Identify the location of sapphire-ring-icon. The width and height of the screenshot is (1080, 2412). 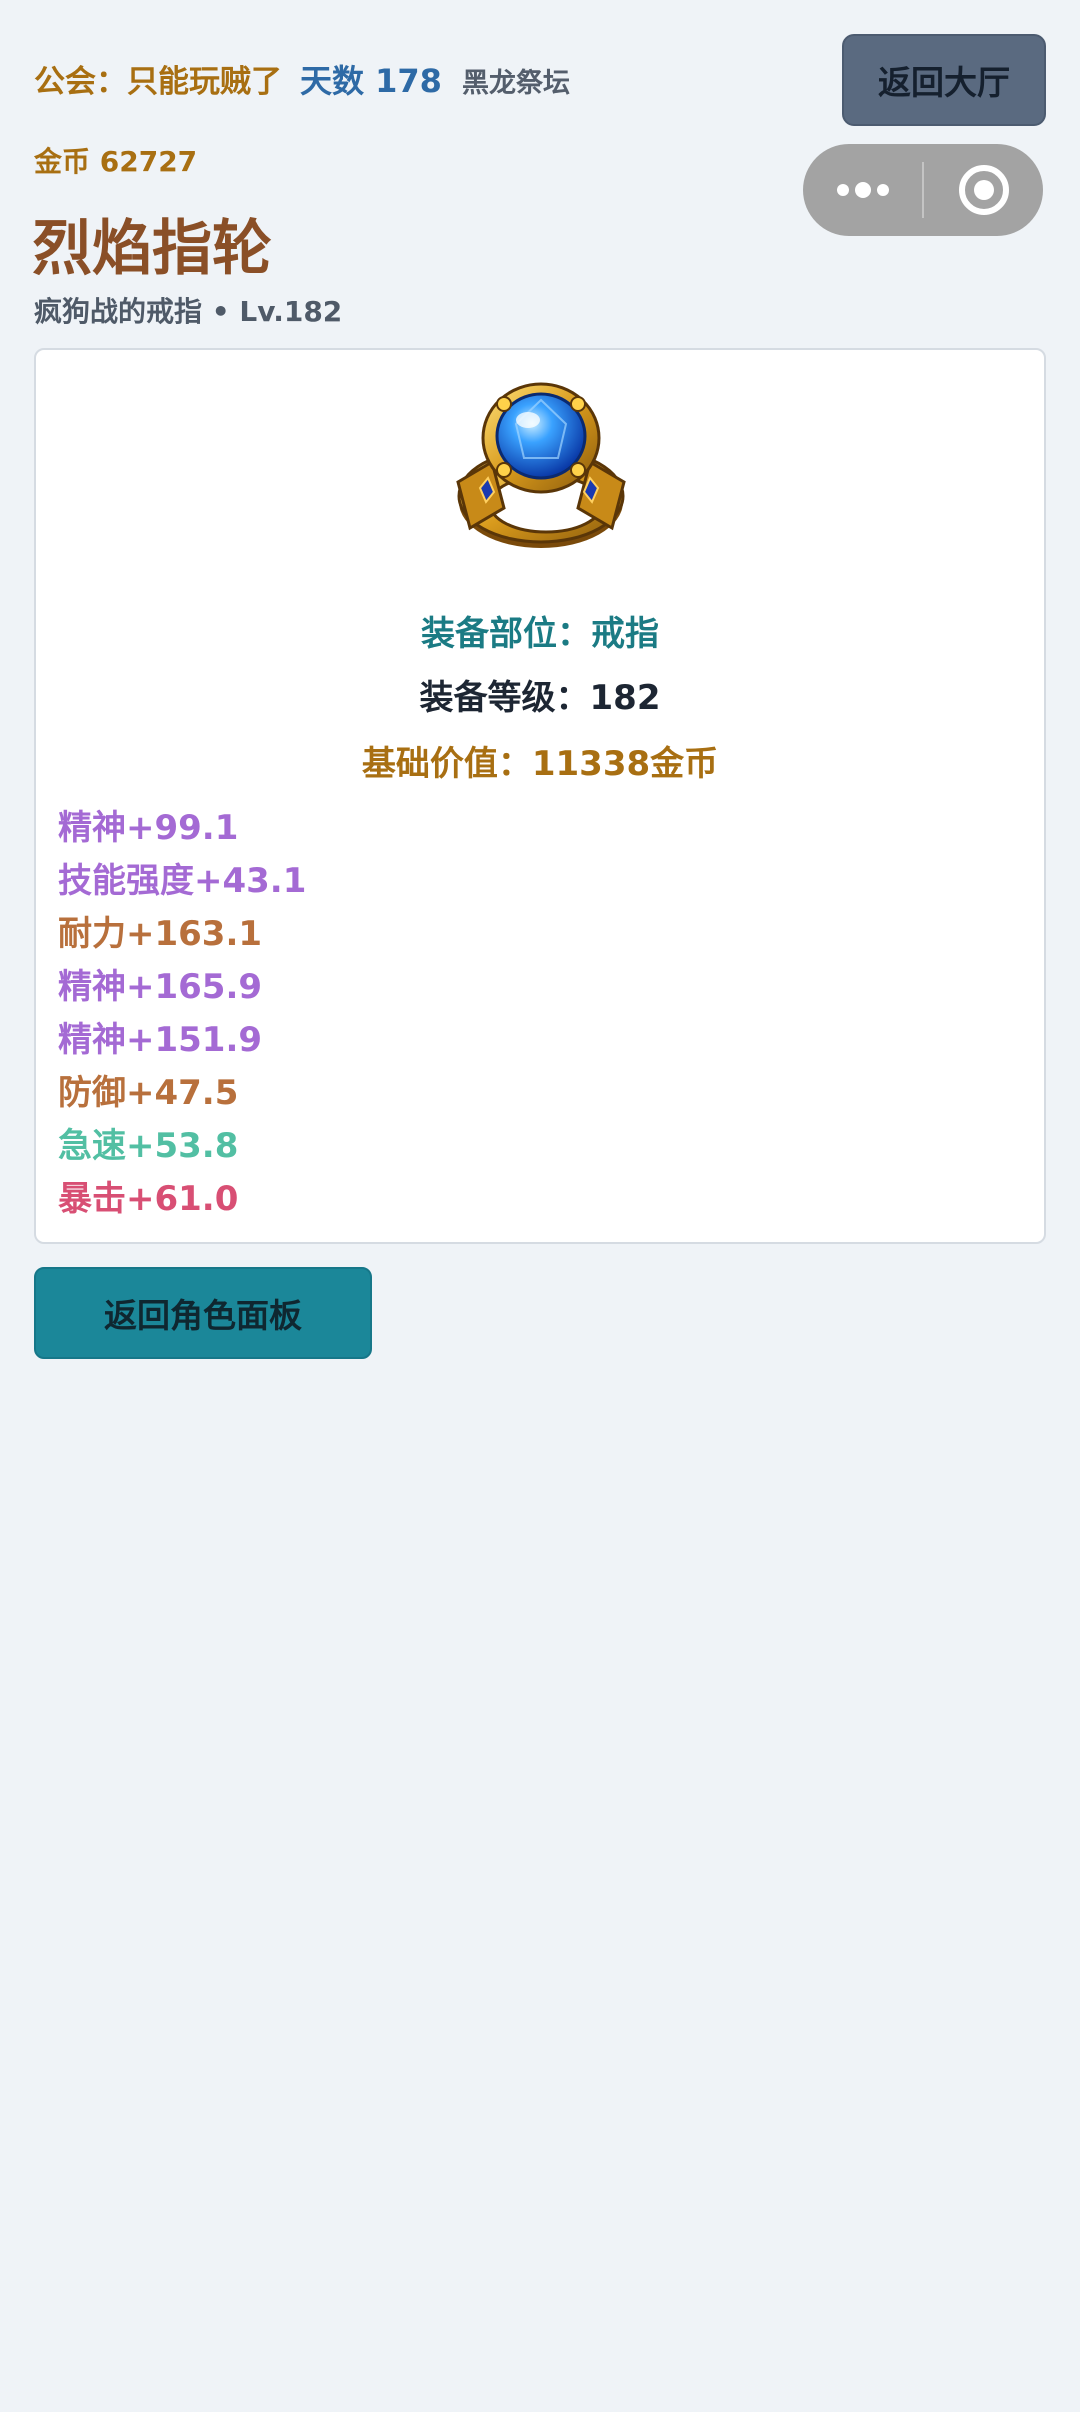
(541, 469).